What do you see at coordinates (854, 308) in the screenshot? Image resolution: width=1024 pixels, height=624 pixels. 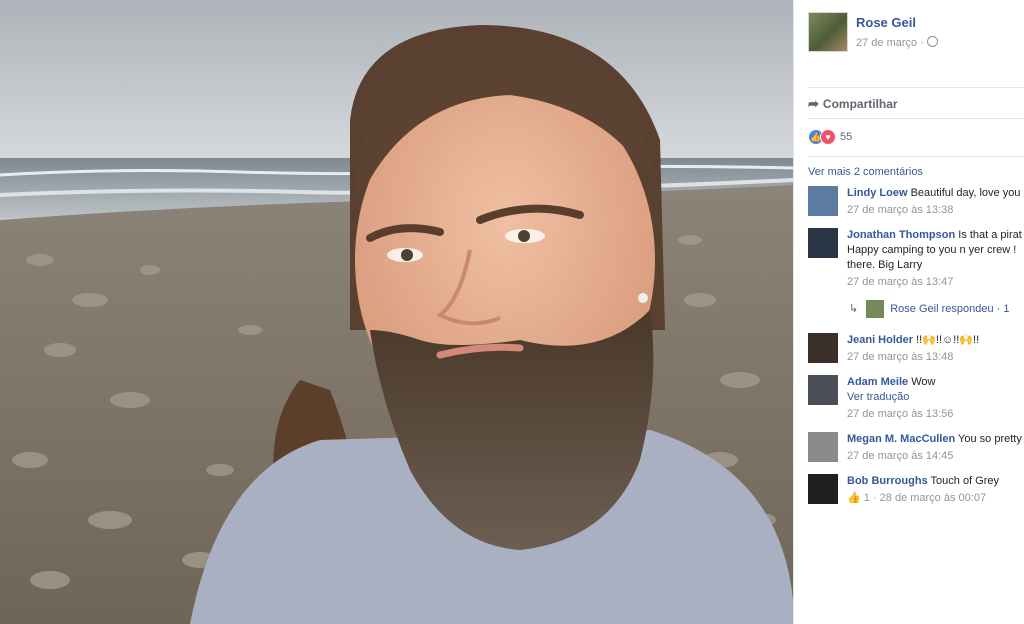 I see `reply-arrow-icon: ↳` at bounding box center [854, 308].